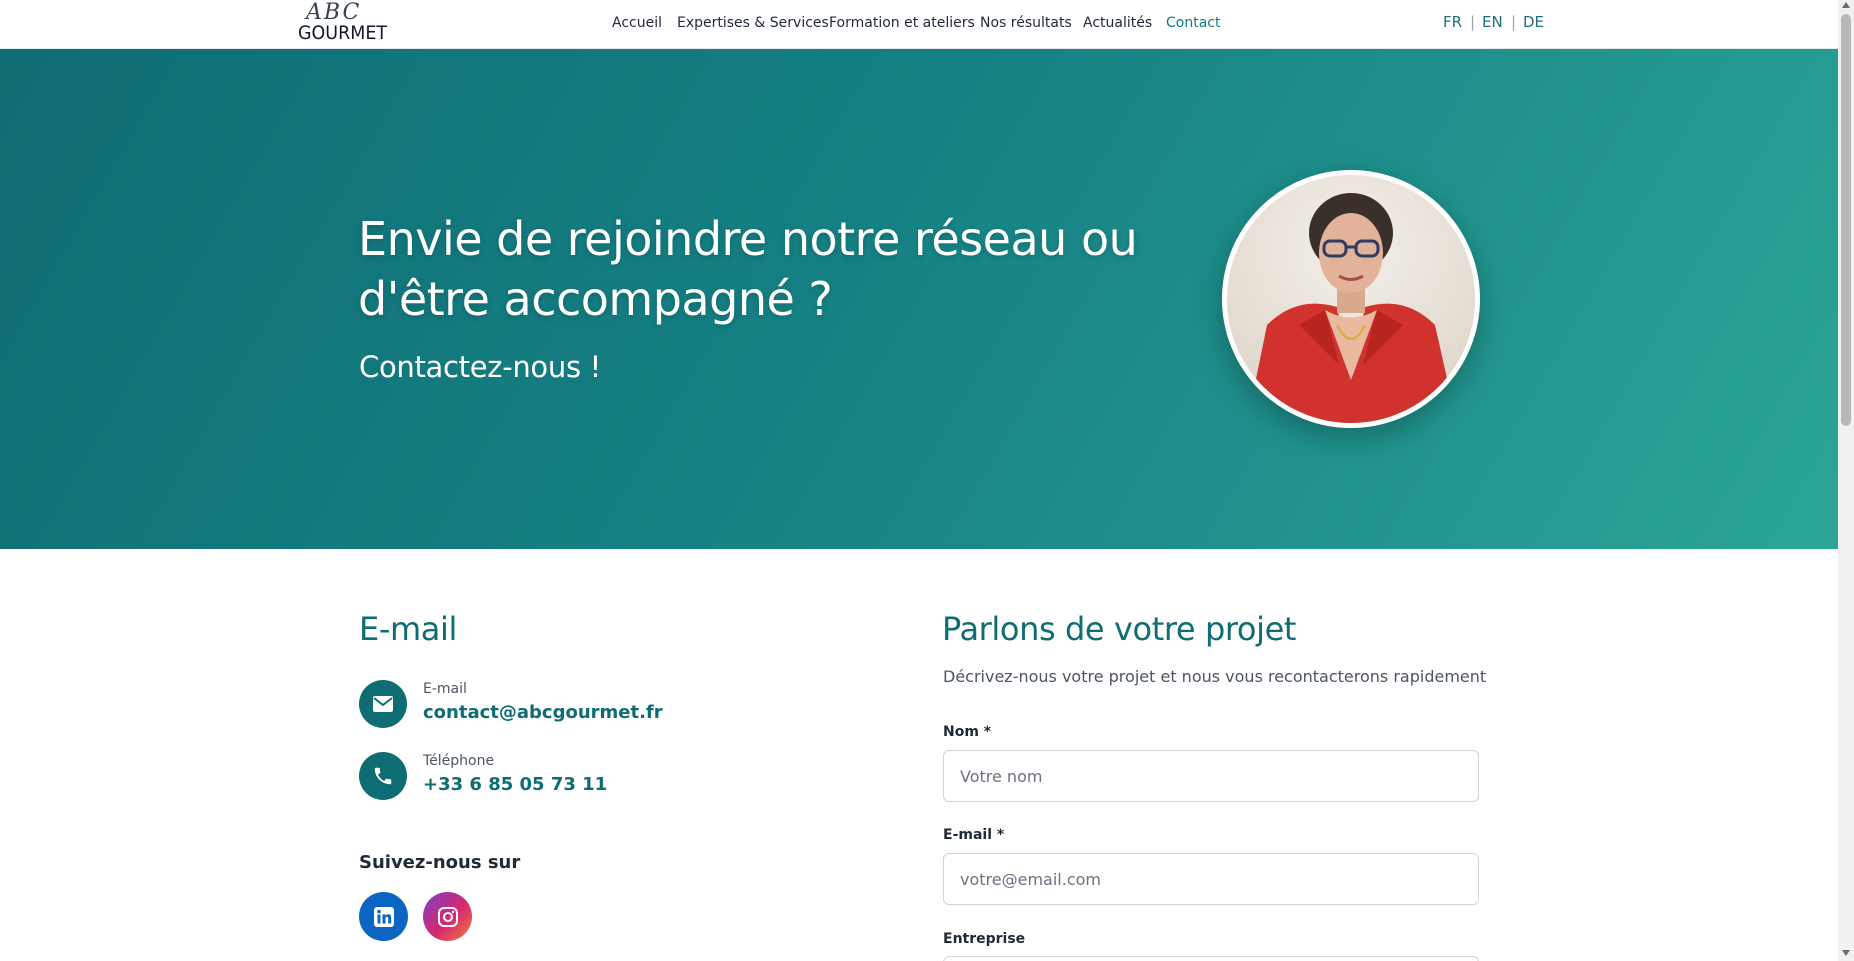 The width and height of the screenshot is (1854, 961). I want to click on lang-en: EN, so click(1492, 22).